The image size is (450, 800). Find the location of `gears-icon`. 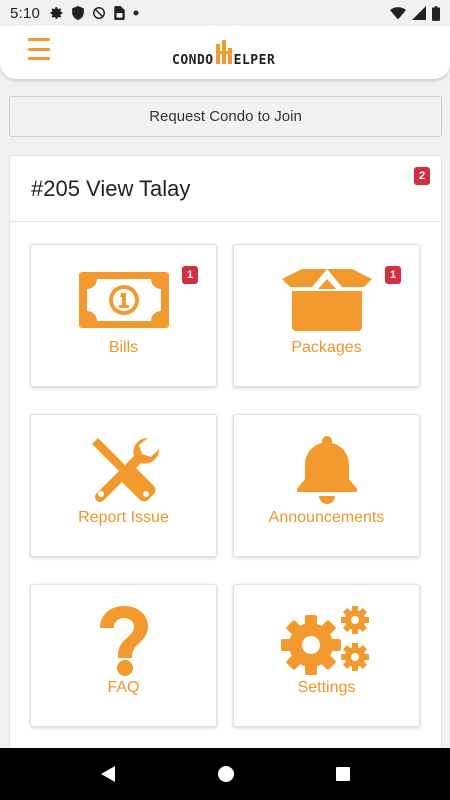

gears-icon is located at coordinates (326, 640).